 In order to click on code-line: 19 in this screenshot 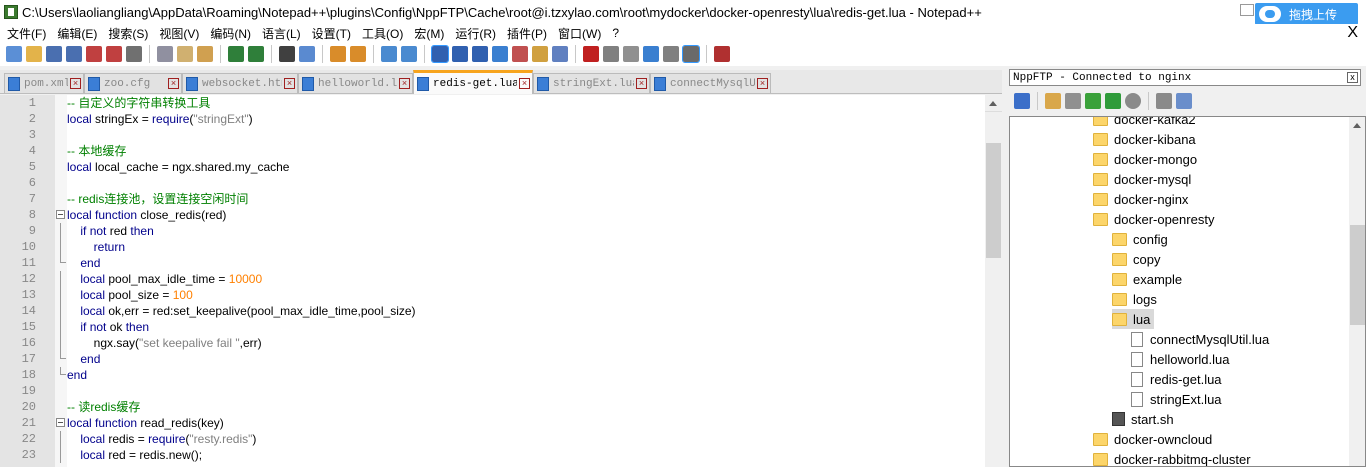, I will do `click(492, 391)`.